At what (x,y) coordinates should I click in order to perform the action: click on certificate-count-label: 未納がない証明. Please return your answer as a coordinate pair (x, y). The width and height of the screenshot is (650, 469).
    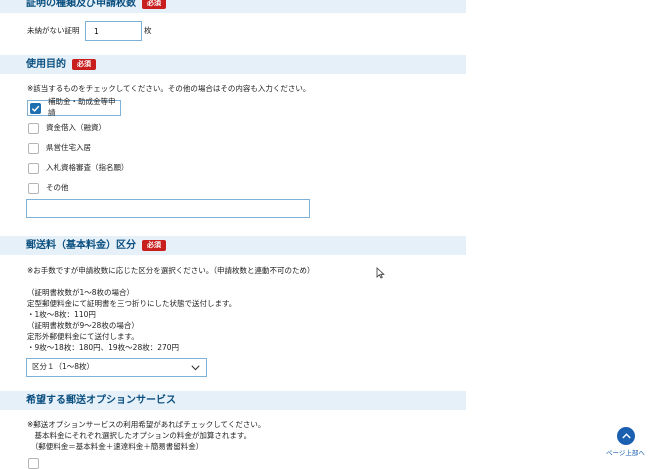
    Looking at the image, I should click on (53, 30).